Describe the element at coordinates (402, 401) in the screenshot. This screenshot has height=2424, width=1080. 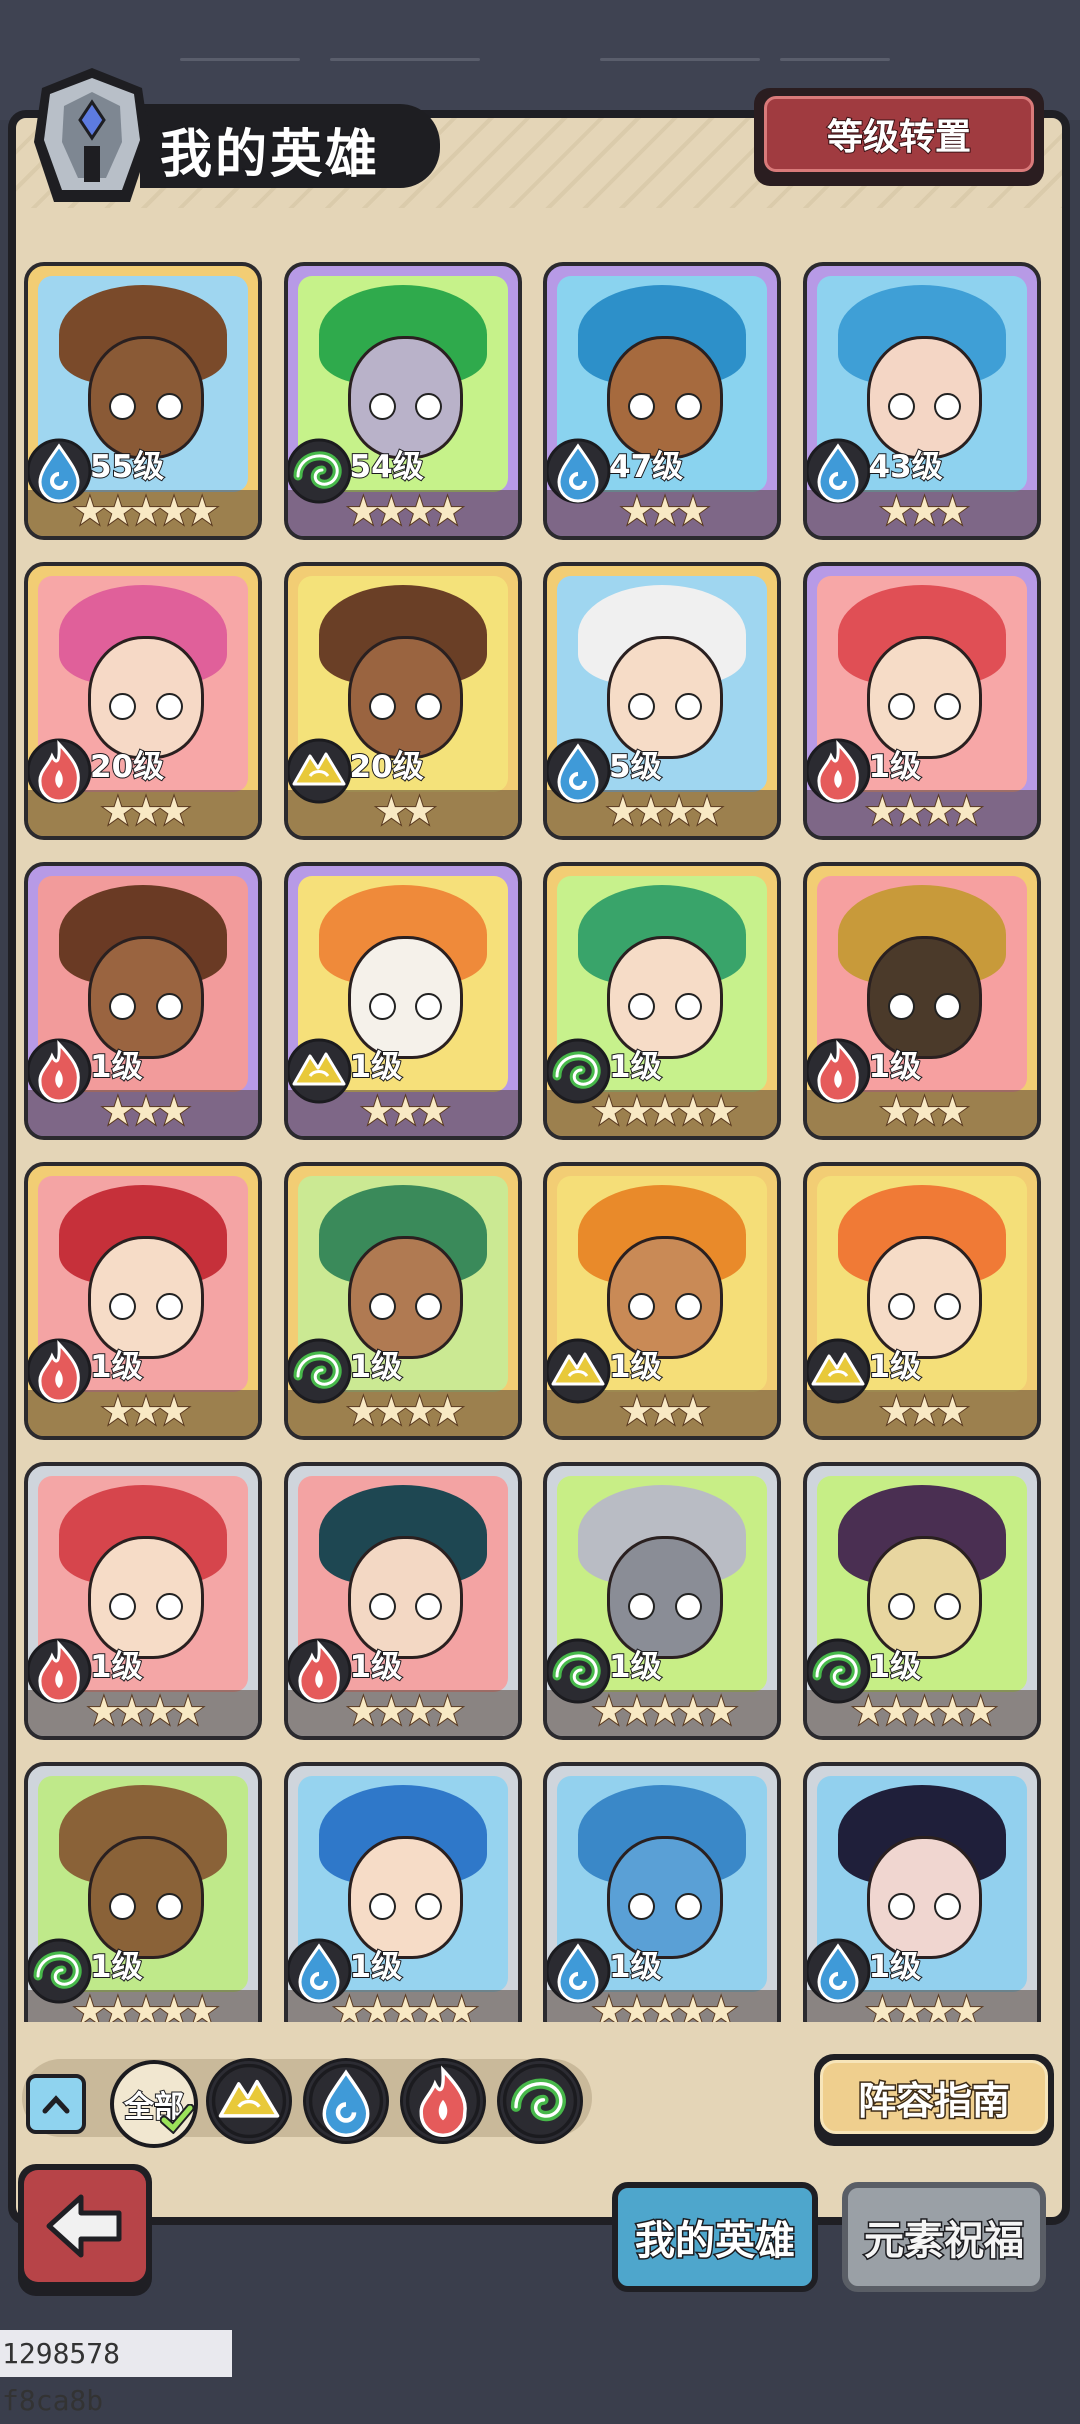
I see `hero-card: 54级 ★★★★` at that location.